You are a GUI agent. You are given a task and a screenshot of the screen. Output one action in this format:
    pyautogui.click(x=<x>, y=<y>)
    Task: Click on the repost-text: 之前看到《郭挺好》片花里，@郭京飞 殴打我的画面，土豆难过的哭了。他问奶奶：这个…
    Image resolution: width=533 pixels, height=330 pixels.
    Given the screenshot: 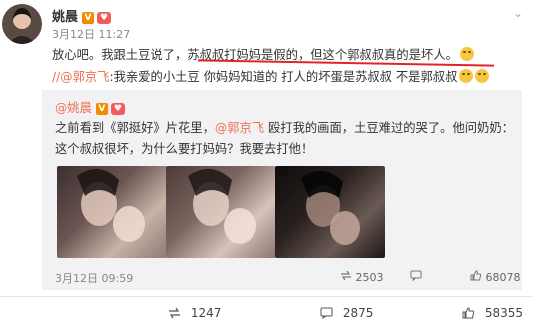 What is the action you would take?
    pyautogui.click(x=284, y=138)
    